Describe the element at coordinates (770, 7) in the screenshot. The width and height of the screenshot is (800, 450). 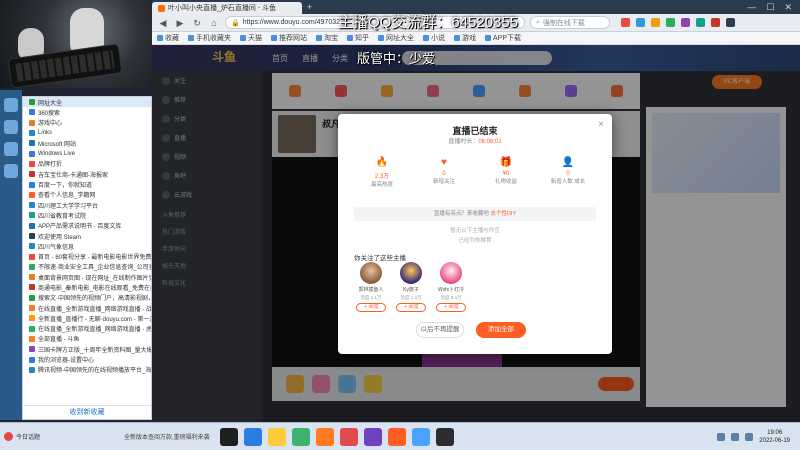
I see `maximize-icon: ☐` at that location.